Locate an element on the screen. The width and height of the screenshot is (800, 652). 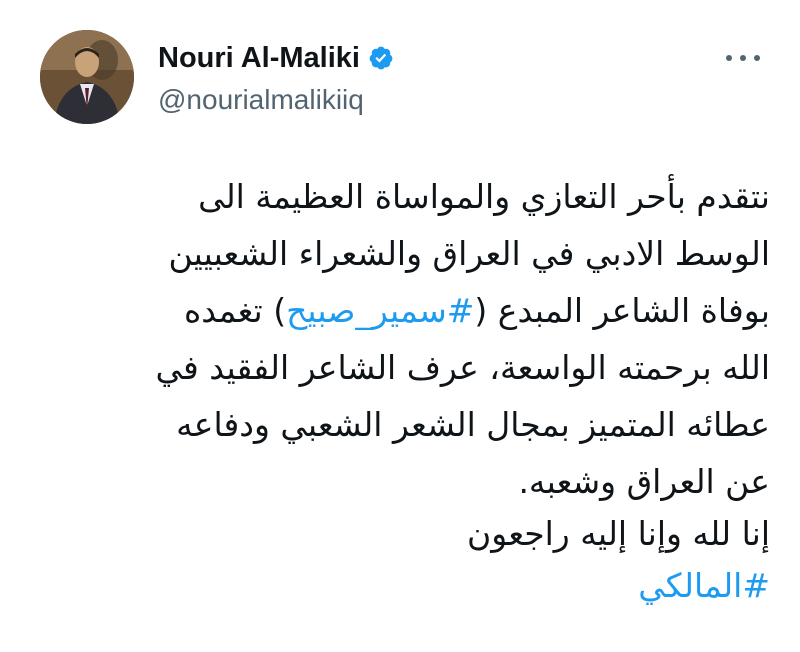
tweet-line: إنا لله وإنا إليه راجعون is located at coordinates (618, 533).